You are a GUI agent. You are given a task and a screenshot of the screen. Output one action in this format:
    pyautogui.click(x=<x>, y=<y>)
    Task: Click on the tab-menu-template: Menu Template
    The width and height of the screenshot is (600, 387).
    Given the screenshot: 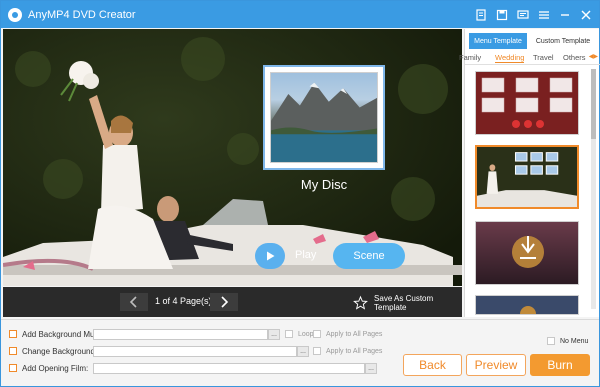 What is the action you would take?
    pyautogui.click(x=498, y=41)
    